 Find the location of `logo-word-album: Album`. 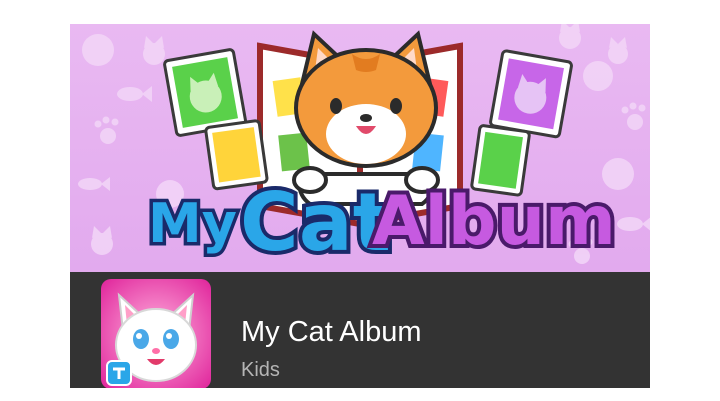

logo-word-album: Album is located at coordinates (494, 221).